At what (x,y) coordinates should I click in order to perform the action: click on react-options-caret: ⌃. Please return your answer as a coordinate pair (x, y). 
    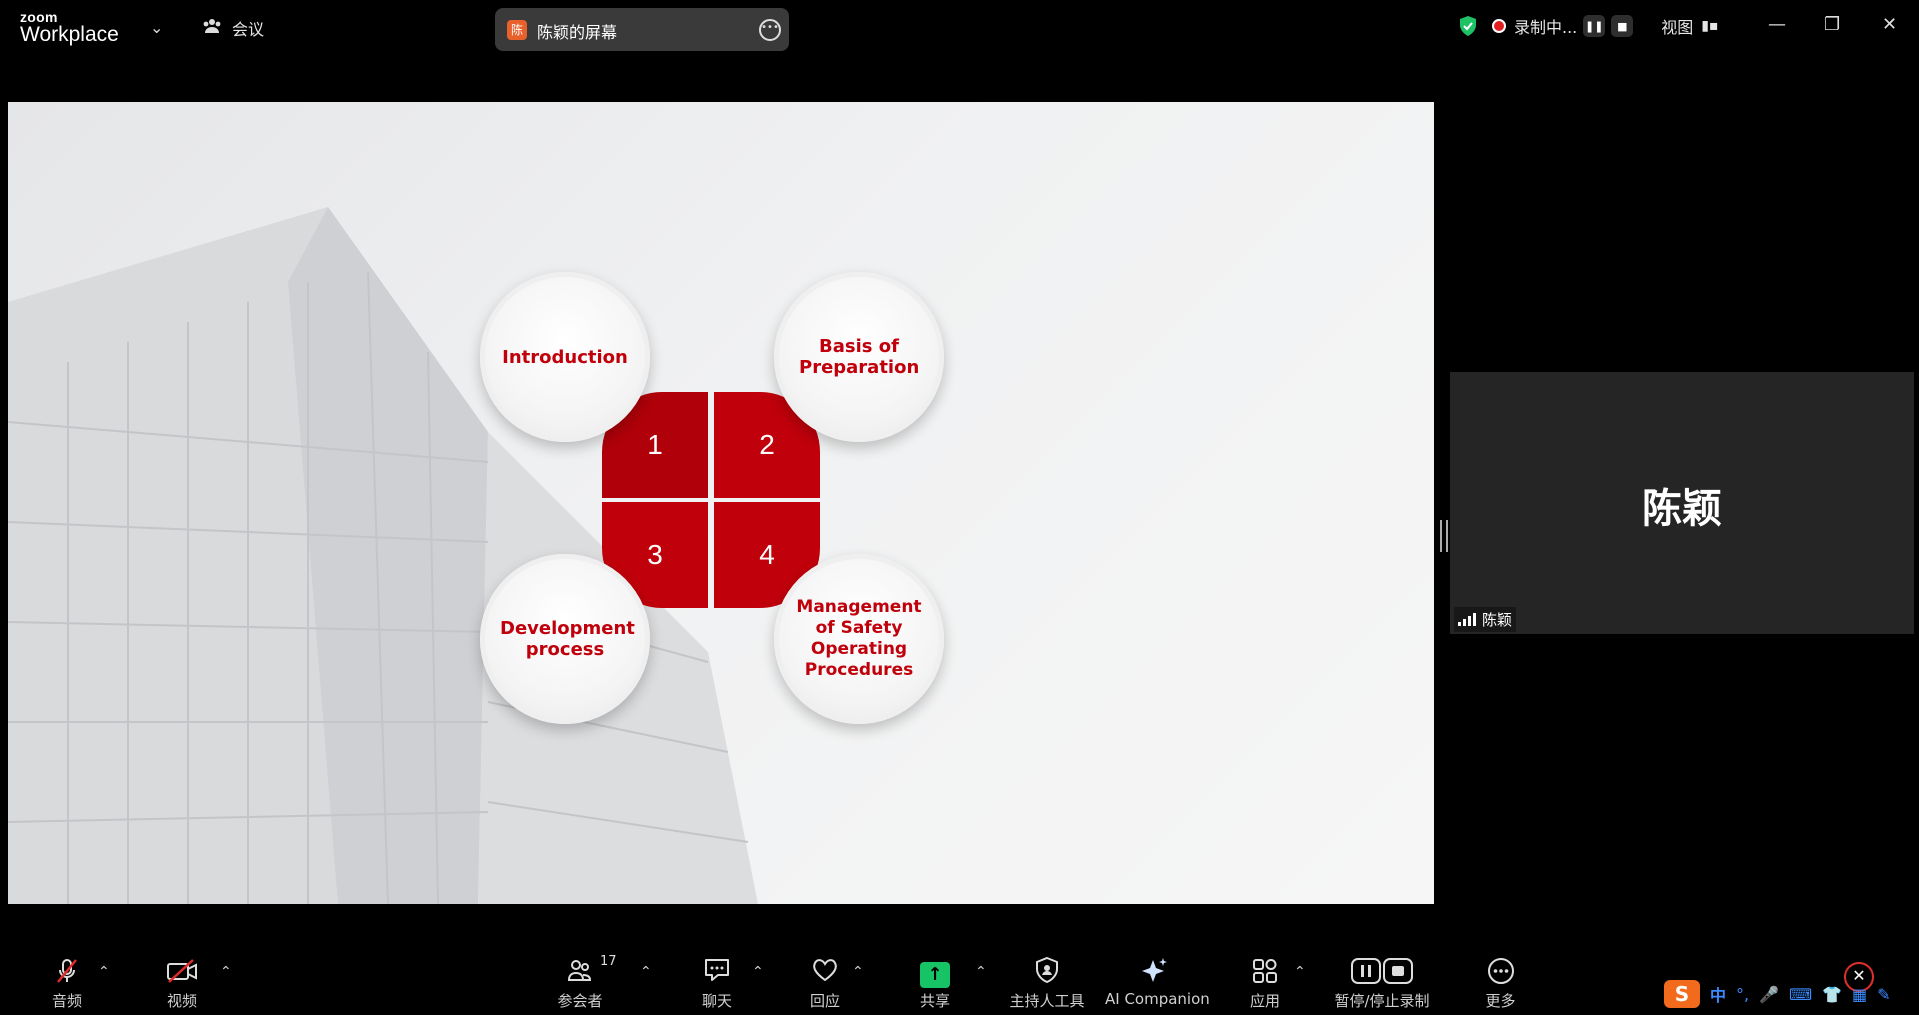
    Looking at the image, I should click on (858, 972).